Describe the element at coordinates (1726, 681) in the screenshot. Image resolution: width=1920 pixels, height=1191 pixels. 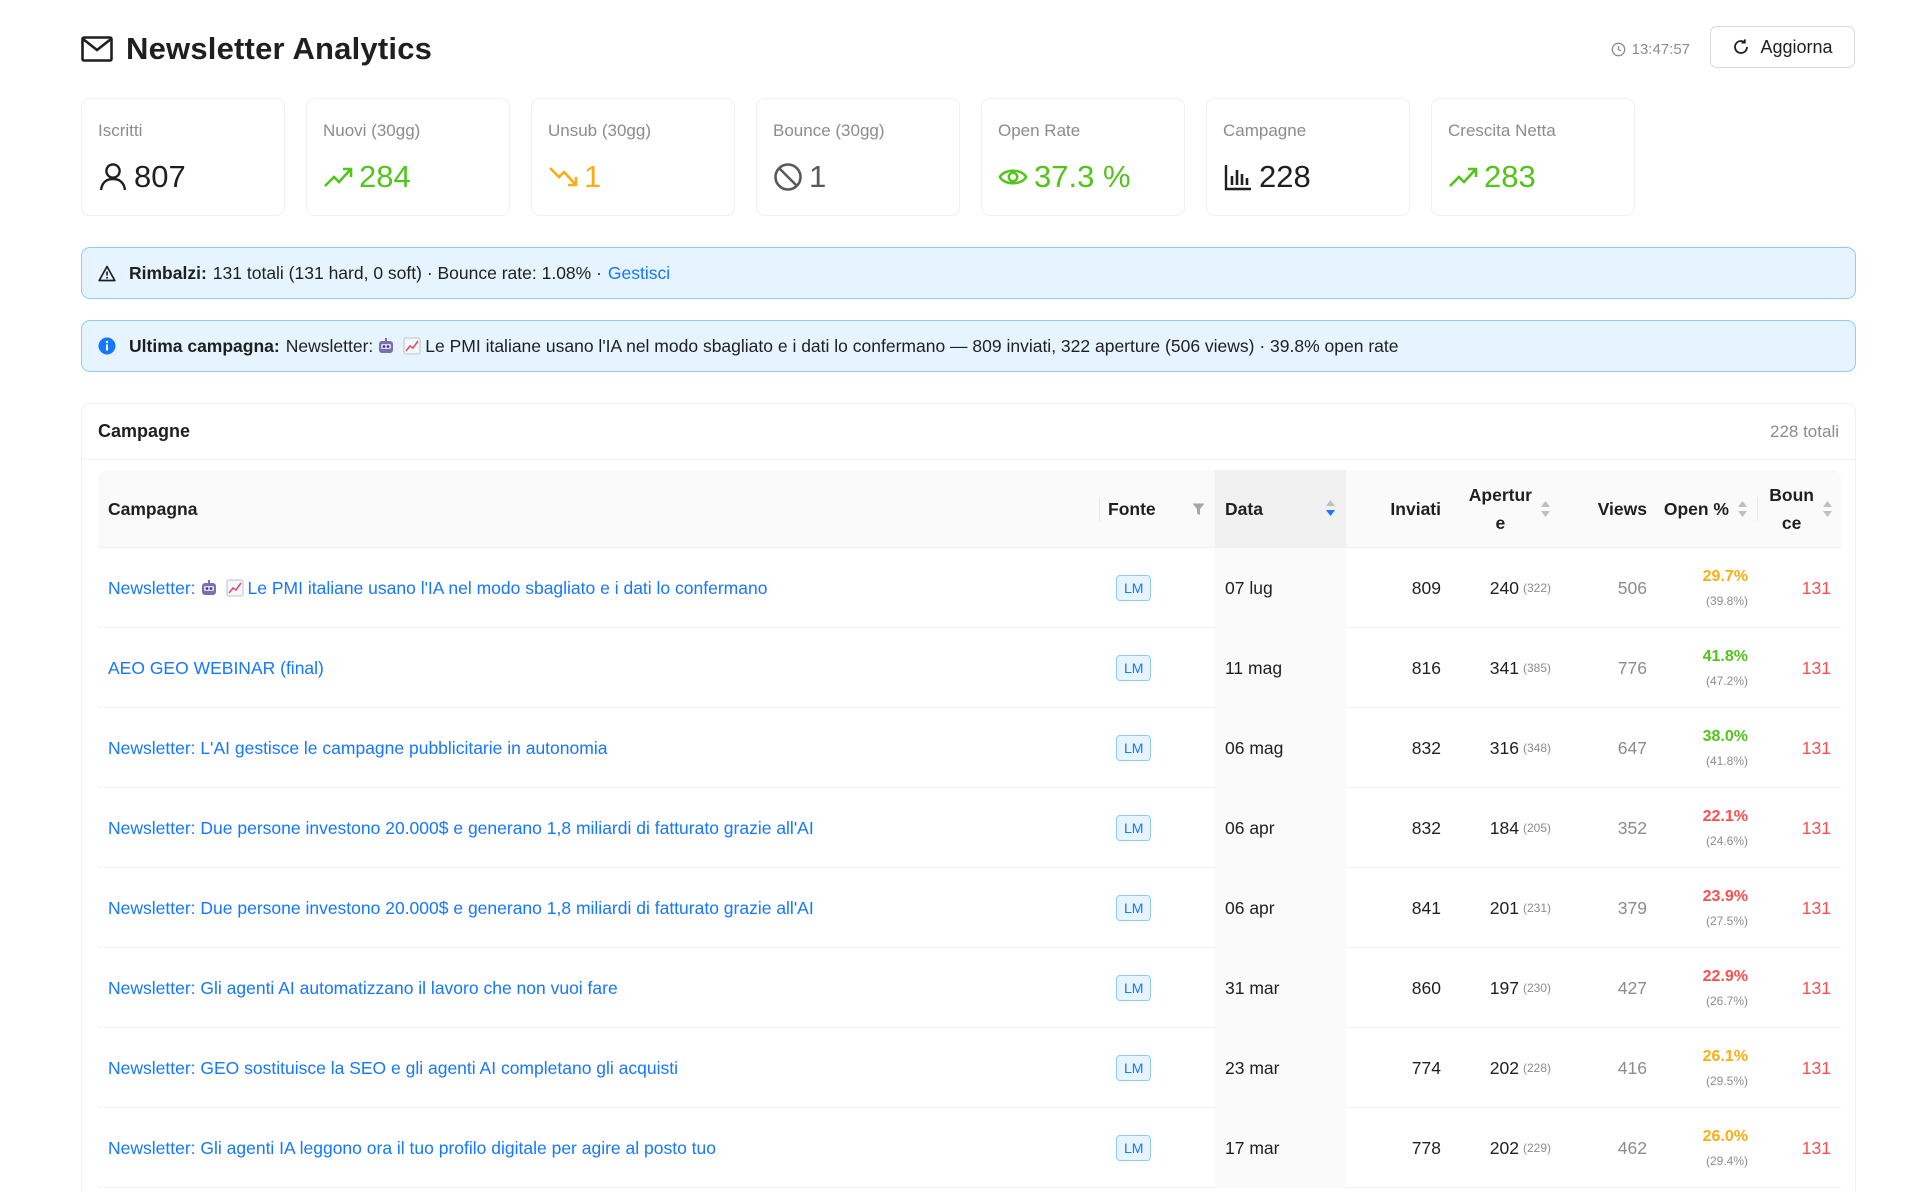
I see `open-rate-total: (47.2%)` at that location.